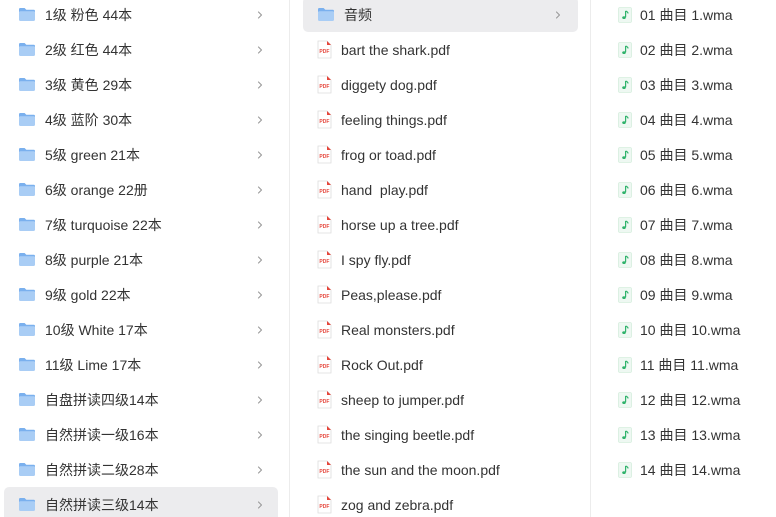  Describe the element at coordinates (686, 224) in the screenshot. I see `item-label: 07 曲目 7.wma` at that location.